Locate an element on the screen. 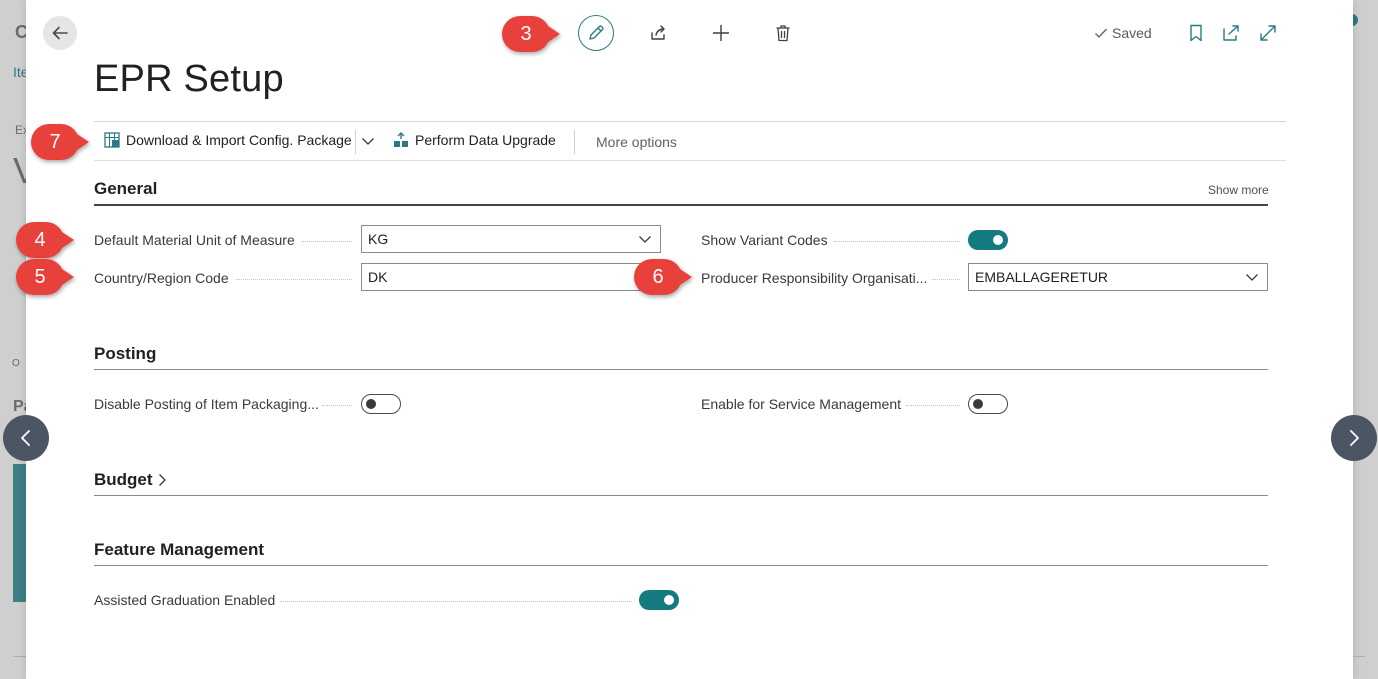 This screenshot has height=679, width=1378. section-budget-divider is located at coordinates (681, 495).